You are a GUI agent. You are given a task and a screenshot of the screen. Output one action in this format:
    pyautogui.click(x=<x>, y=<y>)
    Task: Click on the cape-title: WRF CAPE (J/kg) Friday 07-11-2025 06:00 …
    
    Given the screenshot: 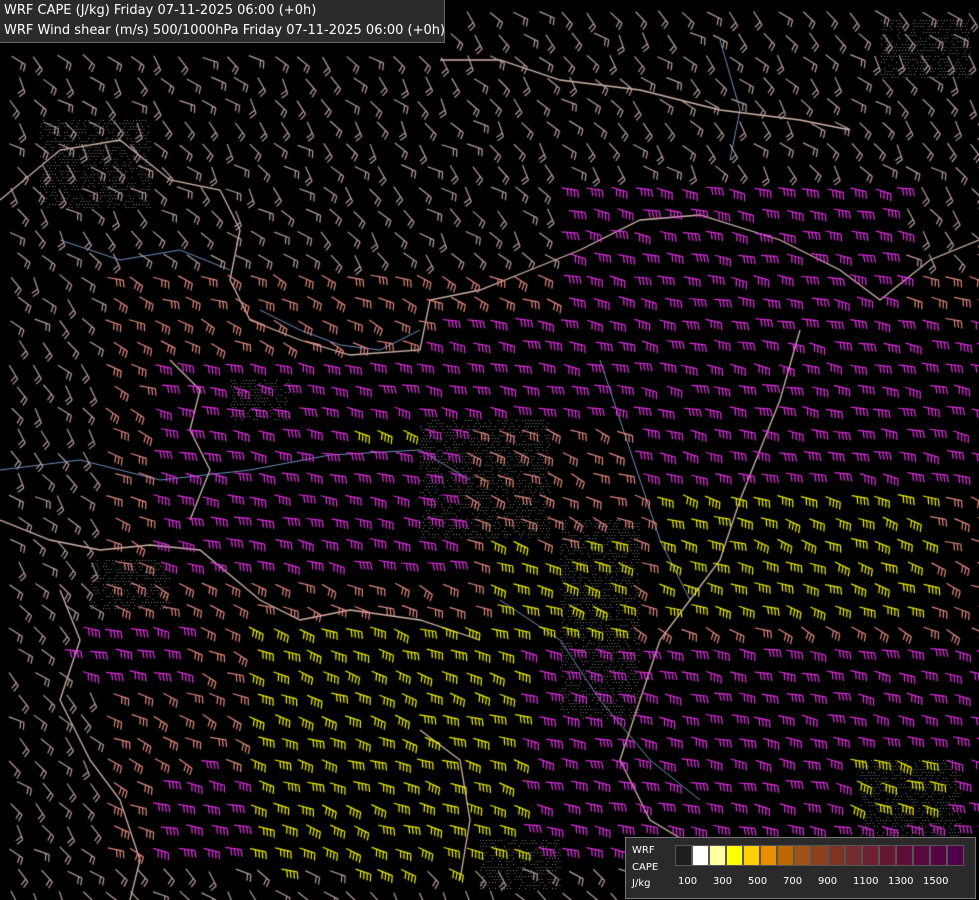 What is the action you would take?
    pyautogui.click(x=160, y=10)
    